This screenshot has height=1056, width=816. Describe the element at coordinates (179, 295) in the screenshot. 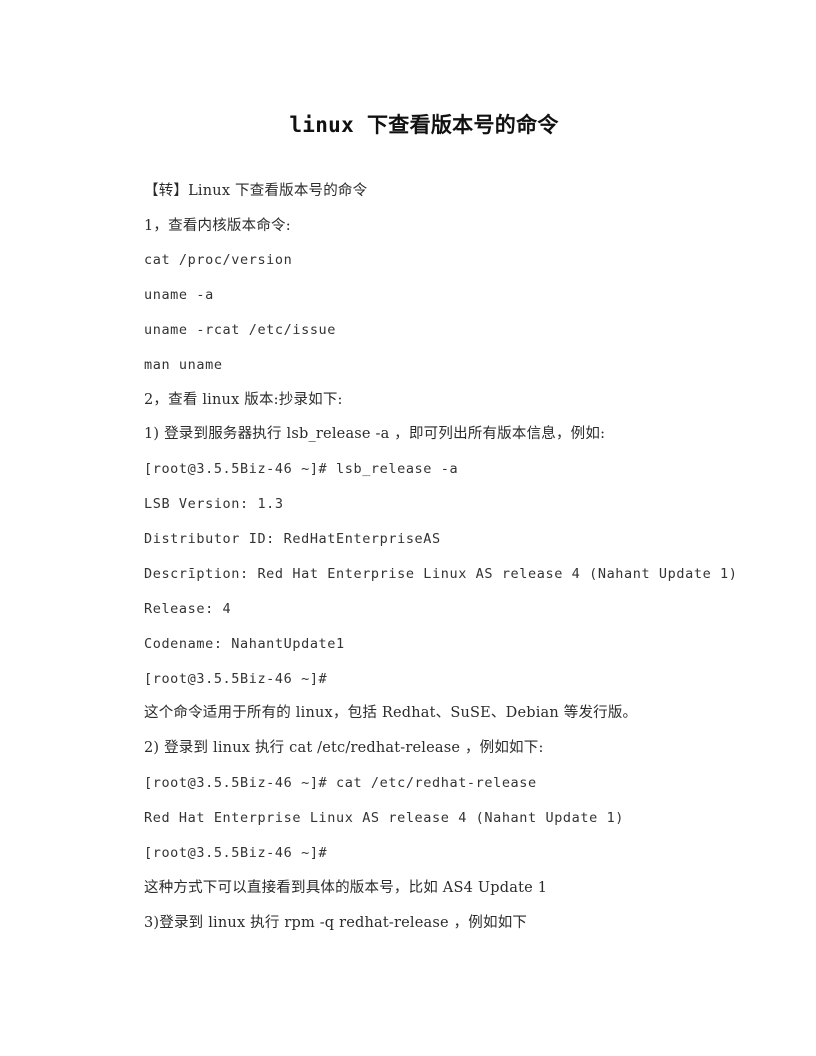

I see `text-line: uname -a` at that location.